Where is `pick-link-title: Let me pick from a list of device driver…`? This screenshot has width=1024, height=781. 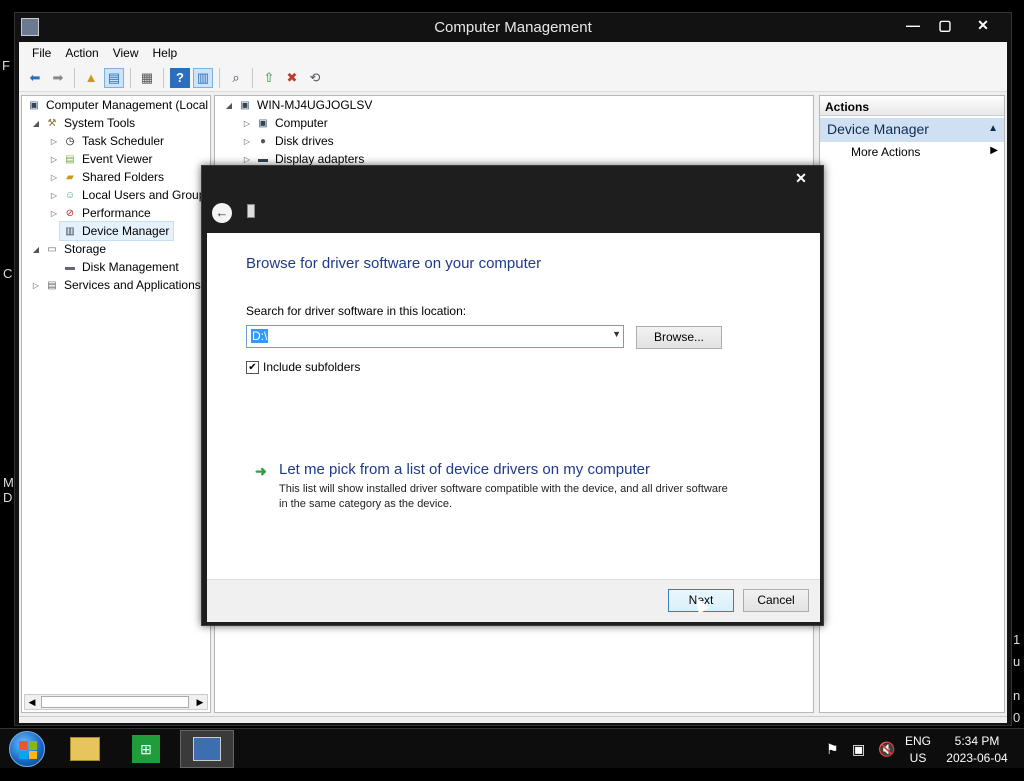
pick-link-title: Let me pick from a list of device driver… is located at coordinates (464, 469).